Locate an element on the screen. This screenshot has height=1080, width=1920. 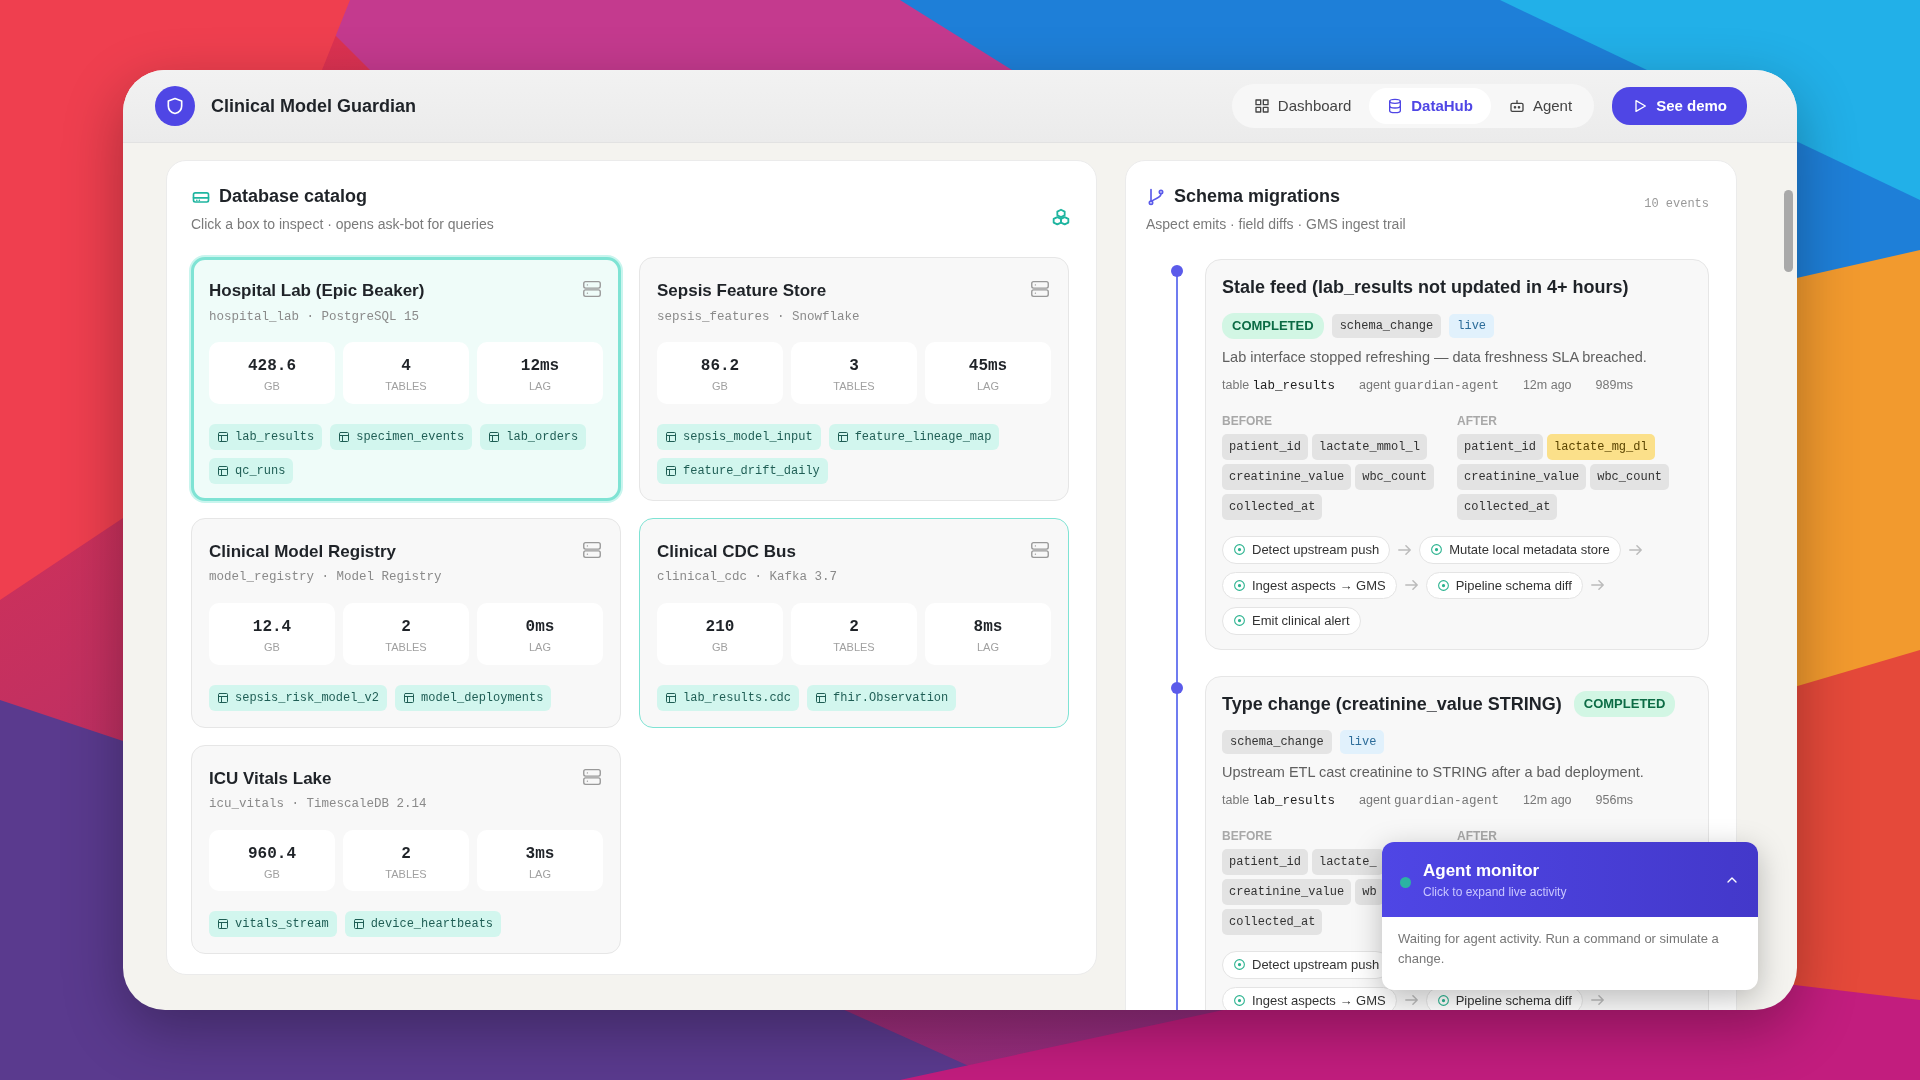
database-name: ICU Vitals Lake is located at coordinates (271, 778).